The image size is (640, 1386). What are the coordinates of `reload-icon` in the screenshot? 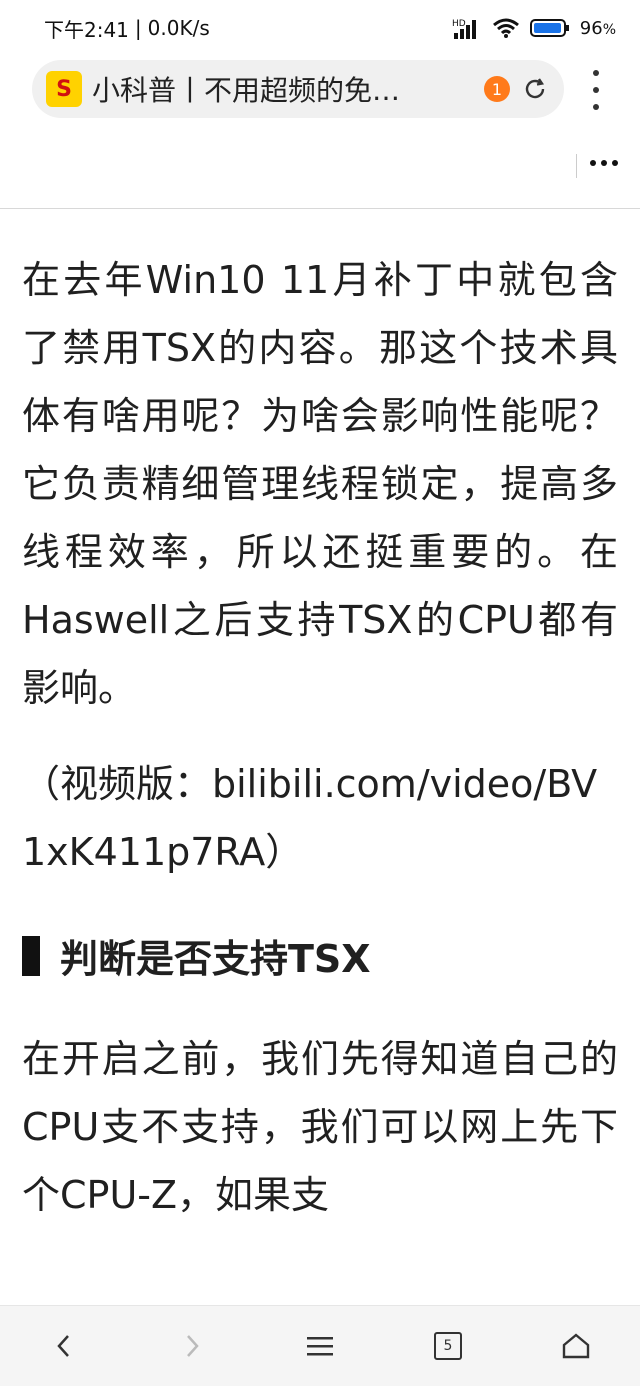 It's located at (535, 89).